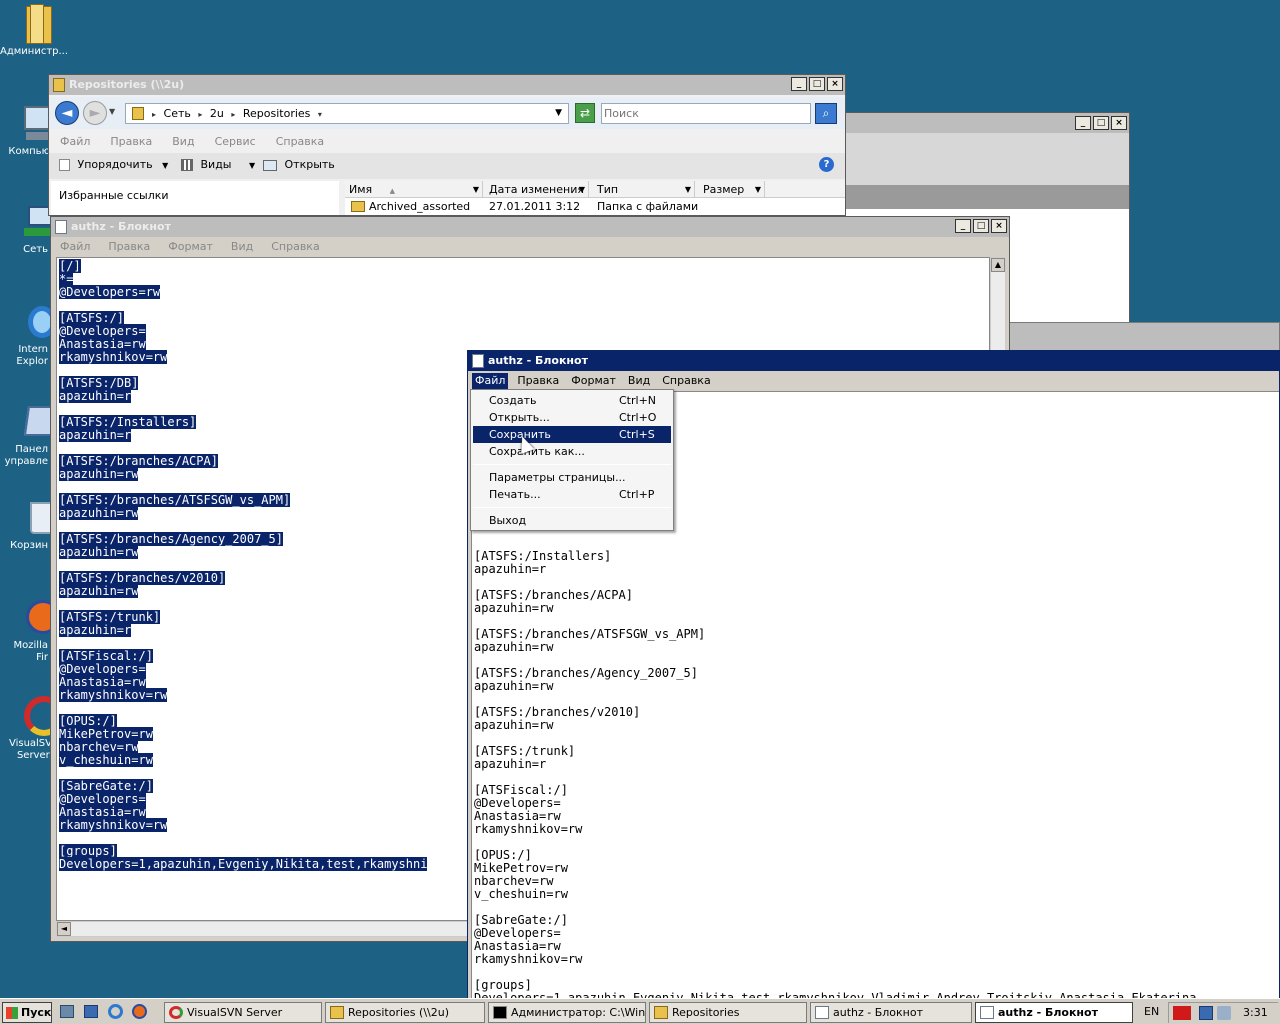 This screenshot has width=1280, height=1024. Describe the element at coordinates (405, 1012) in the screenshot. I see `task-repositories-2u: Repositories (\\2u)` at that location.